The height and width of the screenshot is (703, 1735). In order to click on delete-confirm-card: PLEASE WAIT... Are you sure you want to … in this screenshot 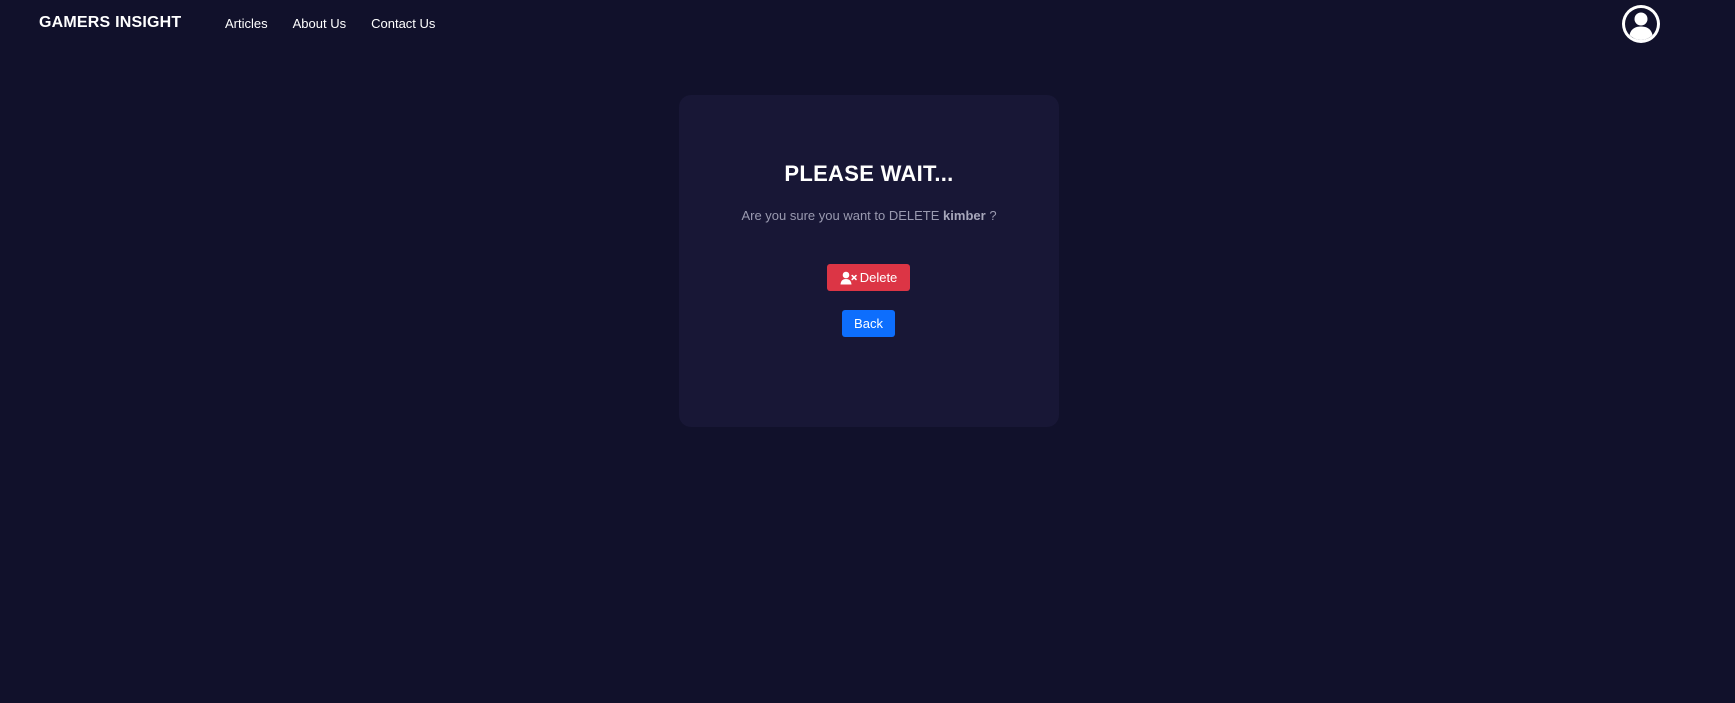, I will do `click(869, 261)`.